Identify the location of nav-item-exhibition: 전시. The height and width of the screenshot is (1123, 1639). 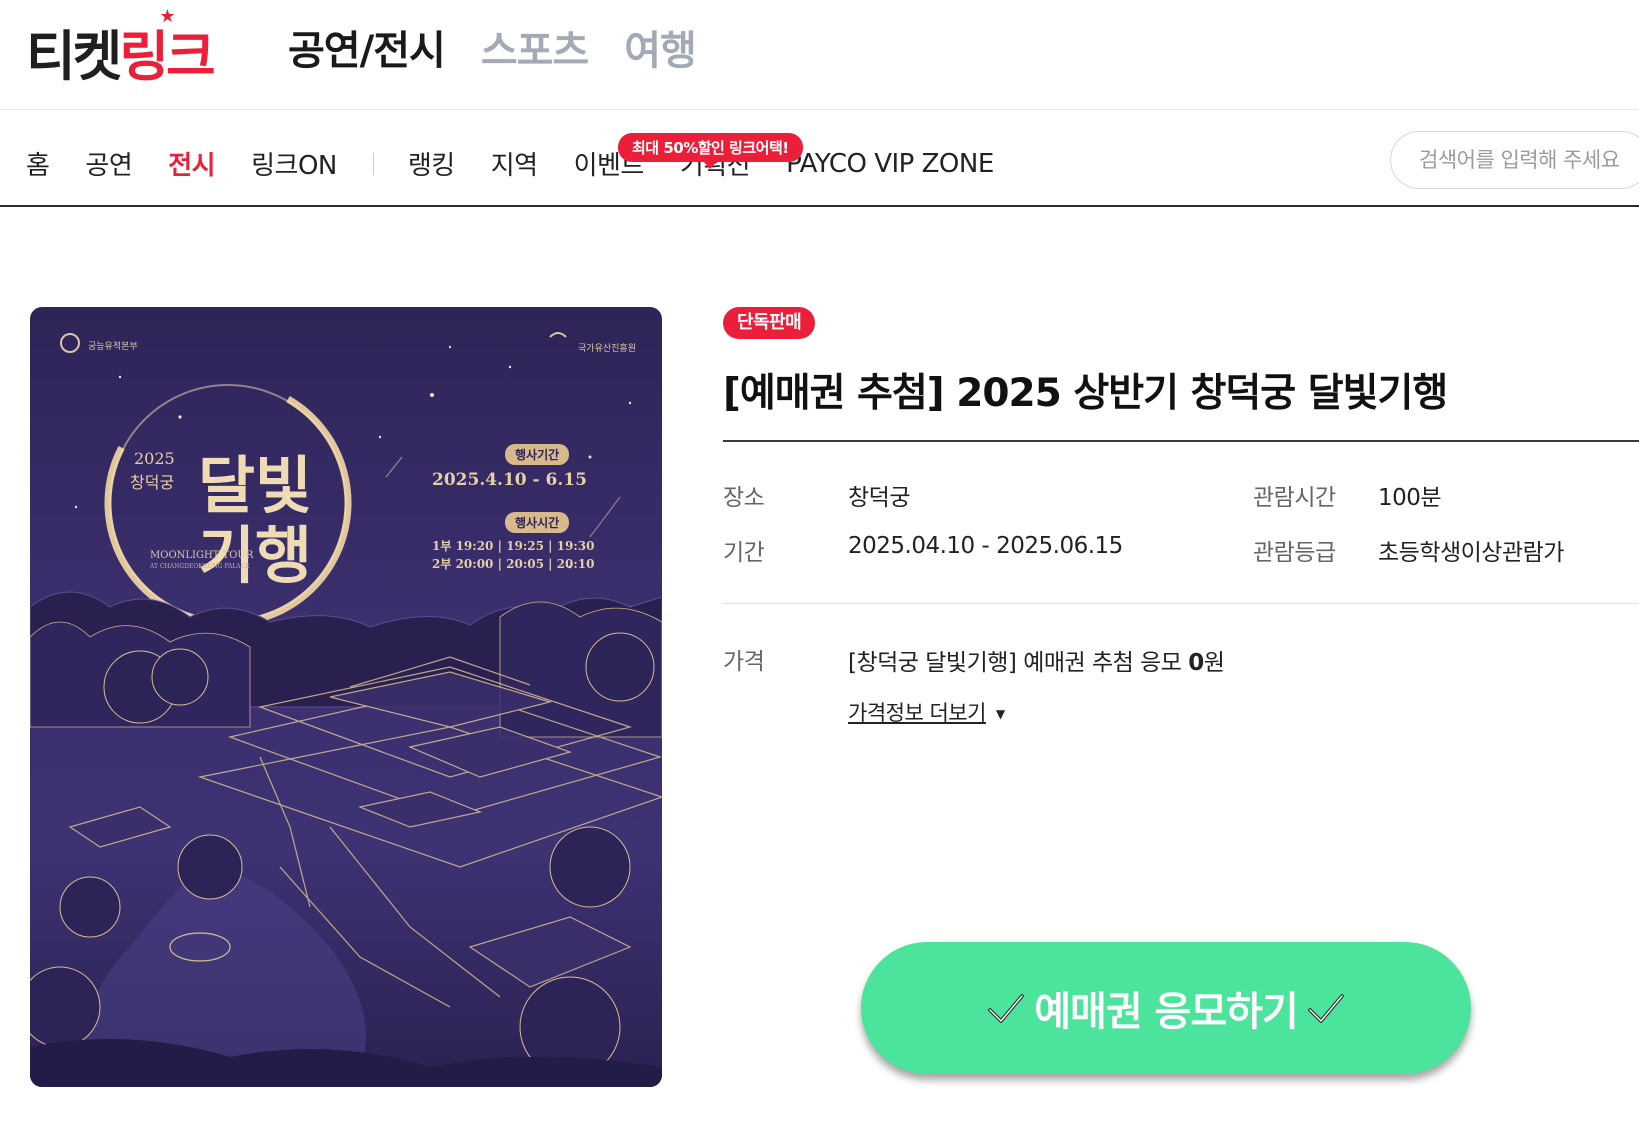
(191, 163).